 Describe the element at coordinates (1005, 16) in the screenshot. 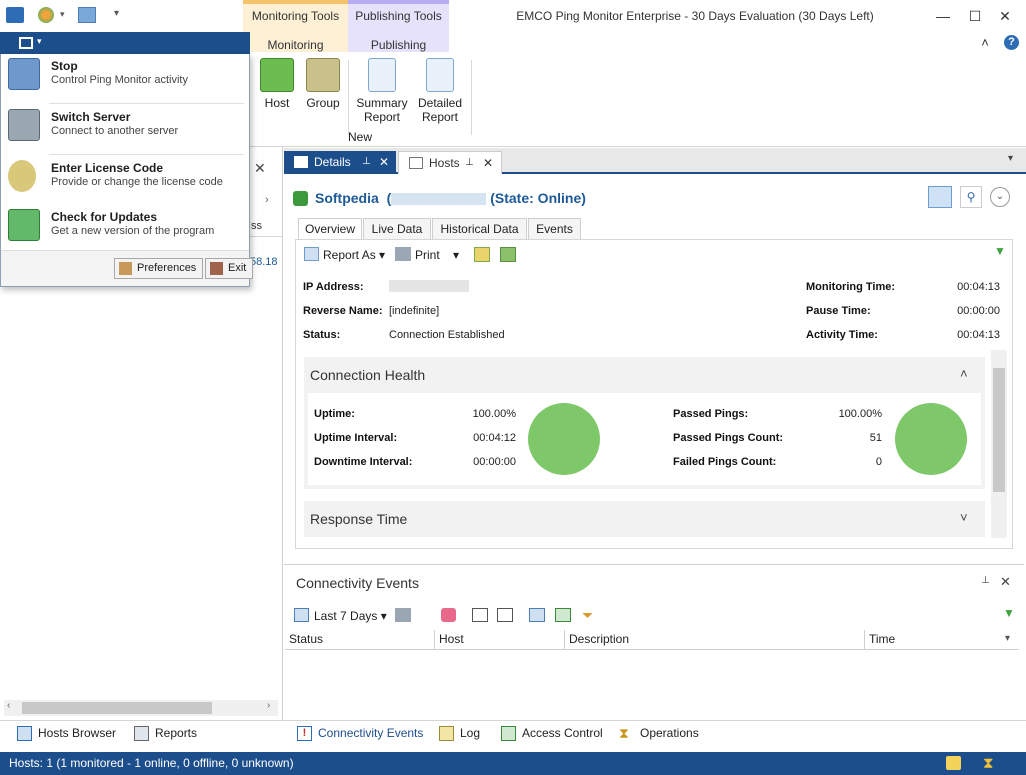

I see `close-button: ✕` at that location.